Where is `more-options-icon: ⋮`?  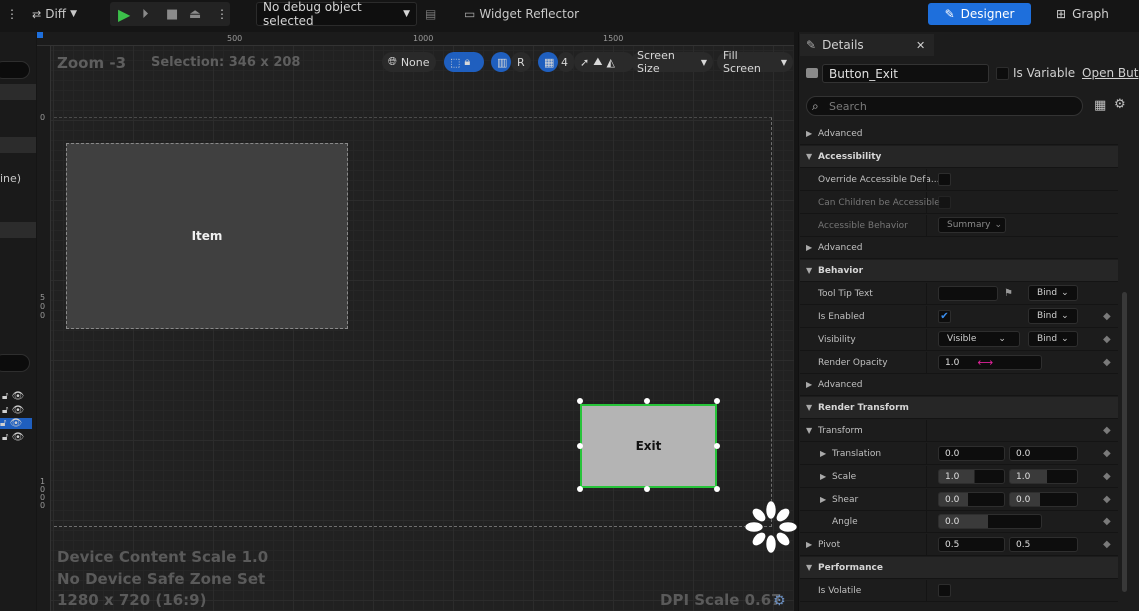 more-options-icon: ⋮ is located at coordinates (12, 14).